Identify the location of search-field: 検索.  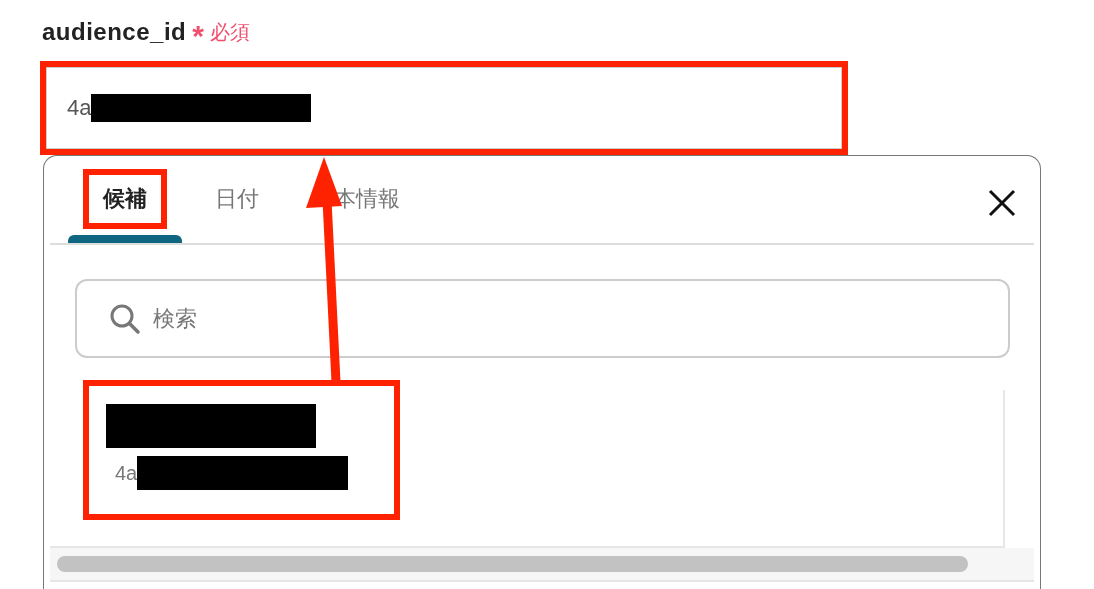
(542, 318).